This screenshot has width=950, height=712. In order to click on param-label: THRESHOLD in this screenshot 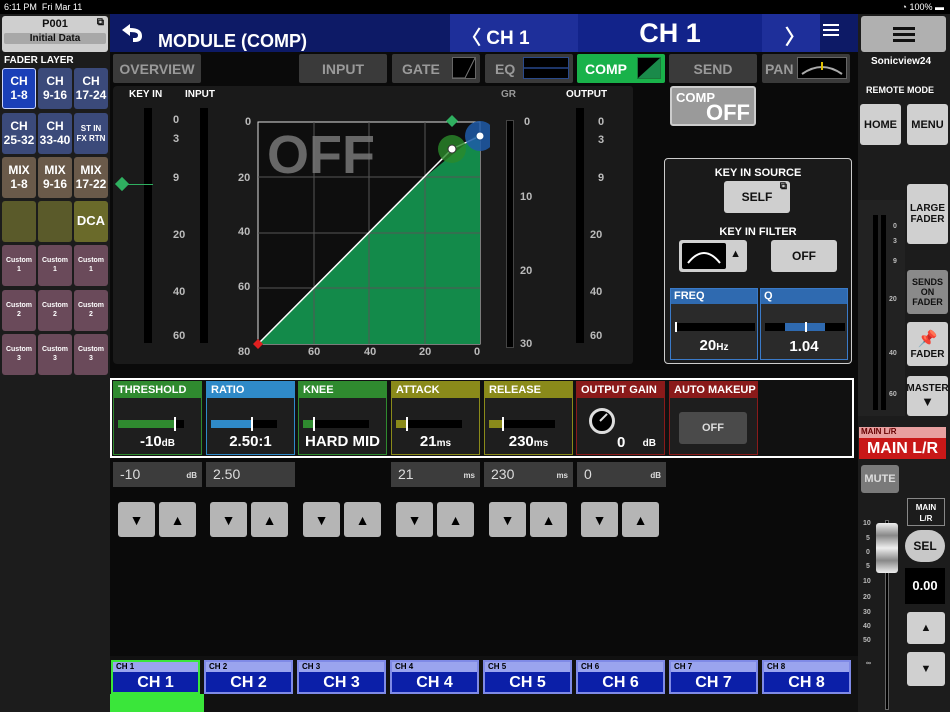, I will do `click(157, 390)`.